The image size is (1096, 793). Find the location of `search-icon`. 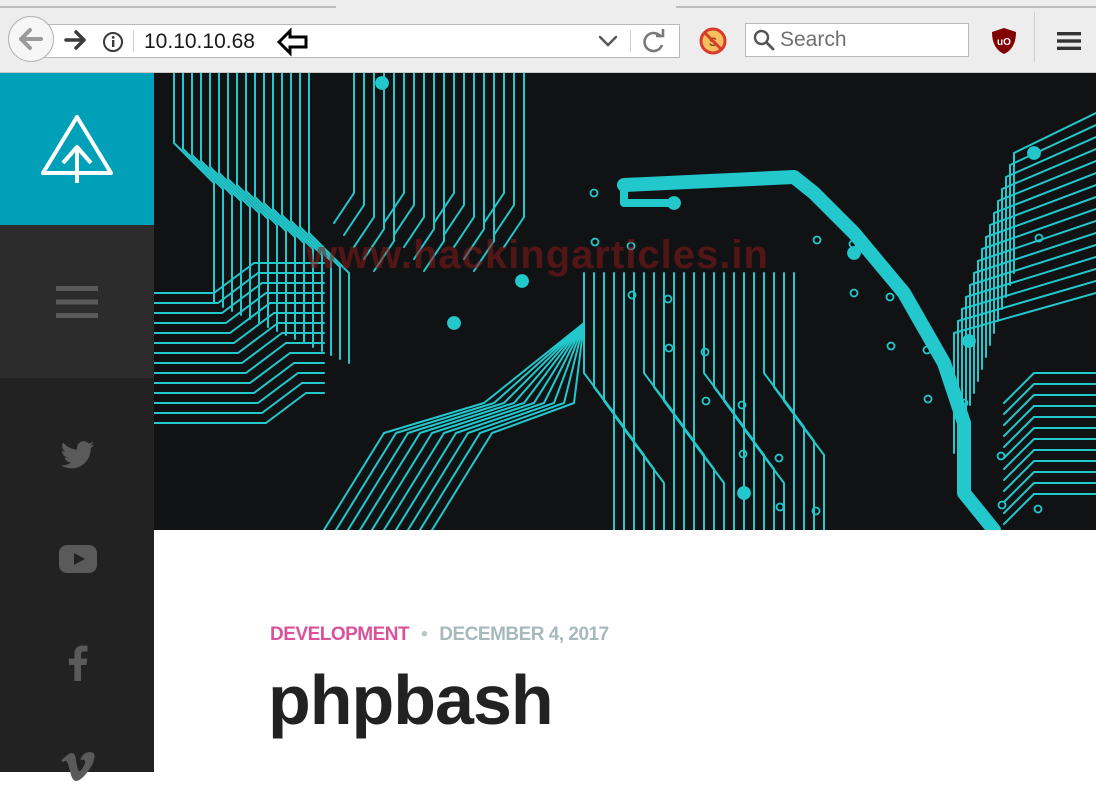

search-icon is located at coordinates (764, 40).